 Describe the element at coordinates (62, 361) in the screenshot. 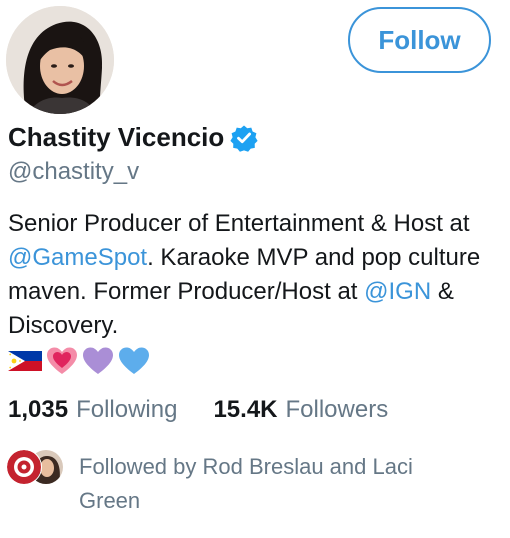

I see `sparkling-heart-icon` at that location.